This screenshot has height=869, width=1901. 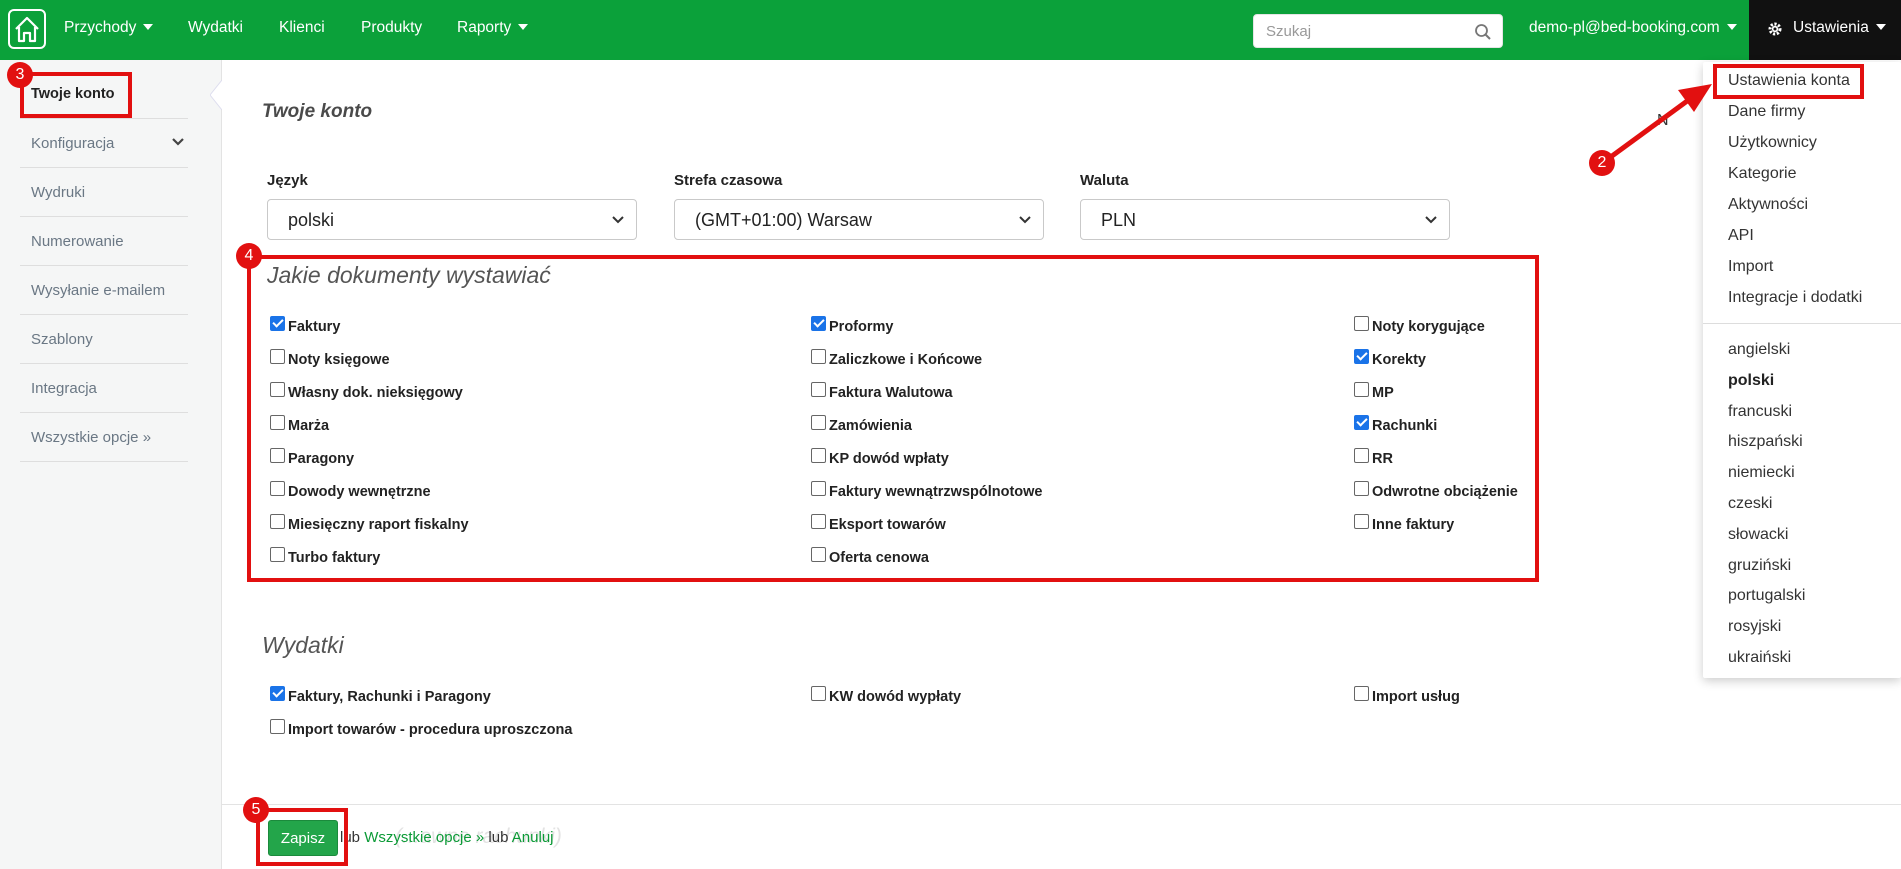 What do you see at coordinates (533, 837) in the screenshot?
I see `cancel-link: Anuluj` at bounding box center [533, 837].